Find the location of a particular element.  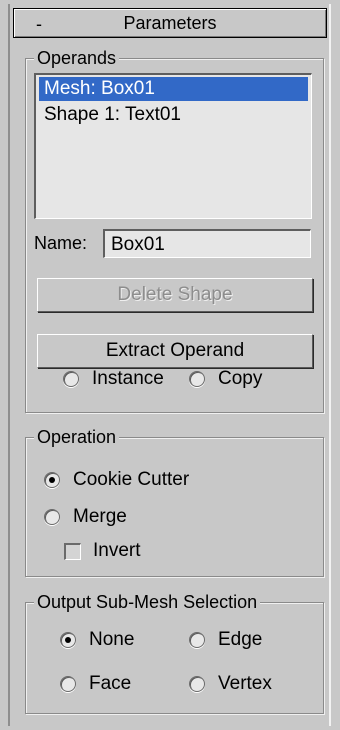

face-radio: Face is located at coordinates (95, 684).